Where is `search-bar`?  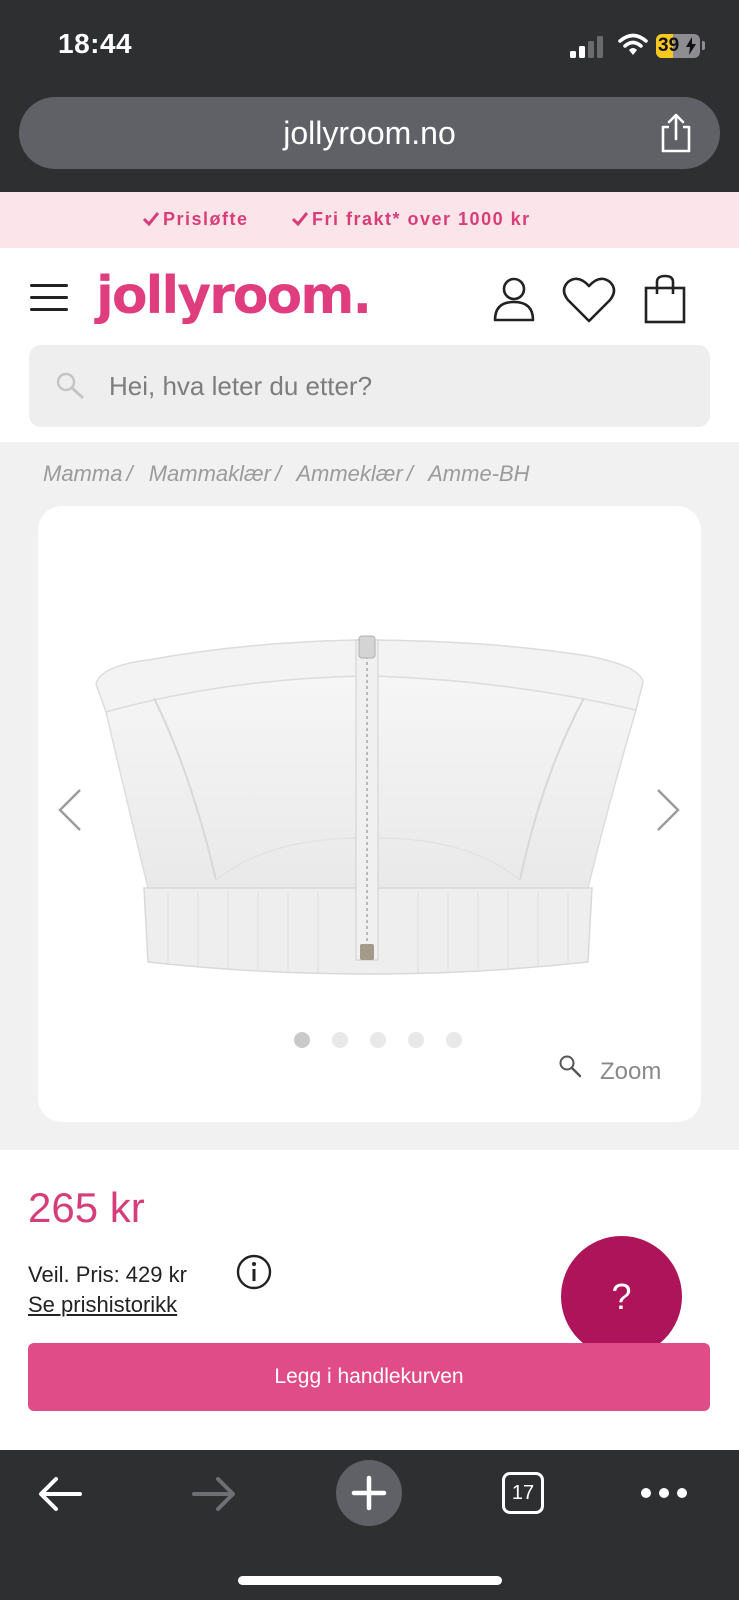
search-bar is located at coordinates (369, 386).